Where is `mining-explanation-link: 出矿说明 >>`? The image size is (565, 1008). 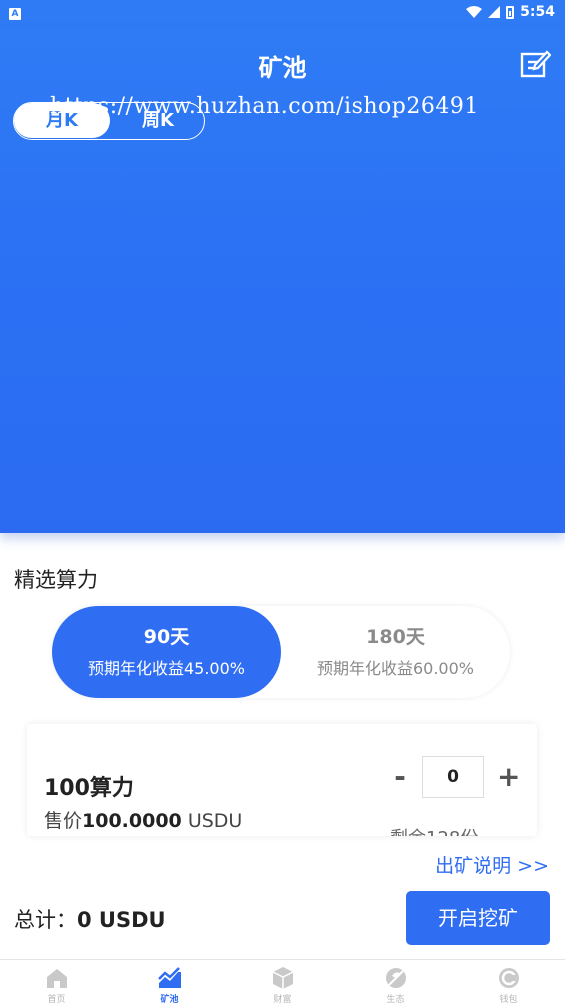 mining-explanation-link: 出矿说明 >> is located at coordinates (492, 864).